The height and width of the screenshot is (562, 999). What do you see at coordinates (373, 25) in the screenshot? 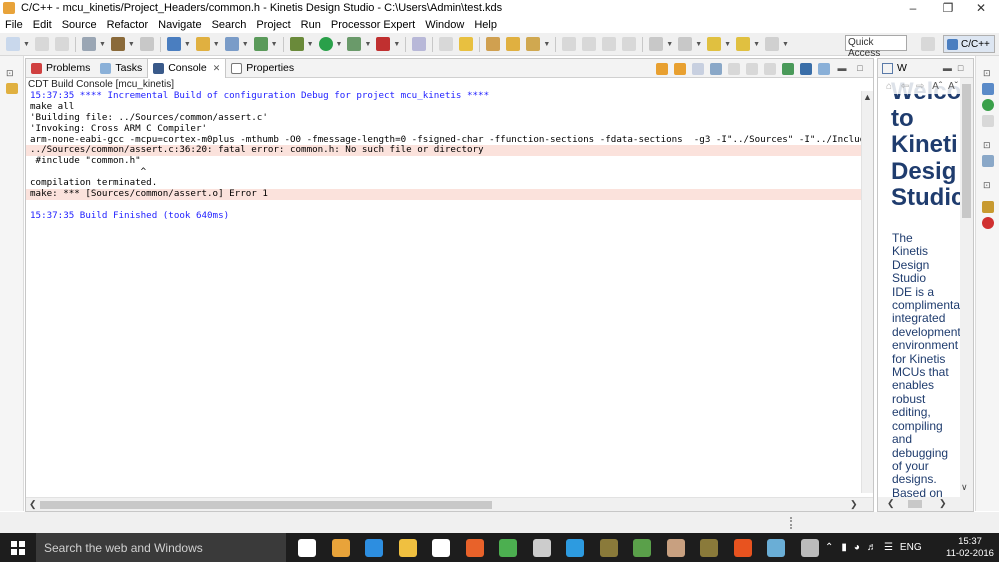
I see `menu-processor-expert: Processor Expert` at bounding box center [373, 25].